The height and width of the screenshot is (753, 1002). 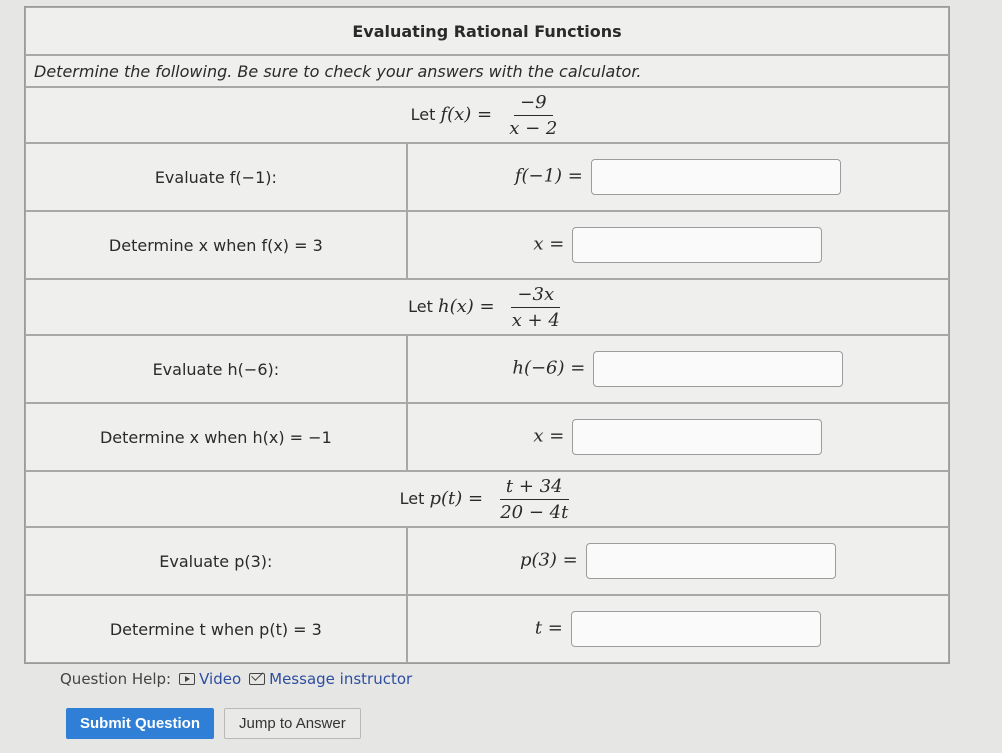 What do you see at coordinates (216, 561) in the screenshot?
I see `prompt-p-eval: Evaluate p(3):` at bounding box center [216, 561].